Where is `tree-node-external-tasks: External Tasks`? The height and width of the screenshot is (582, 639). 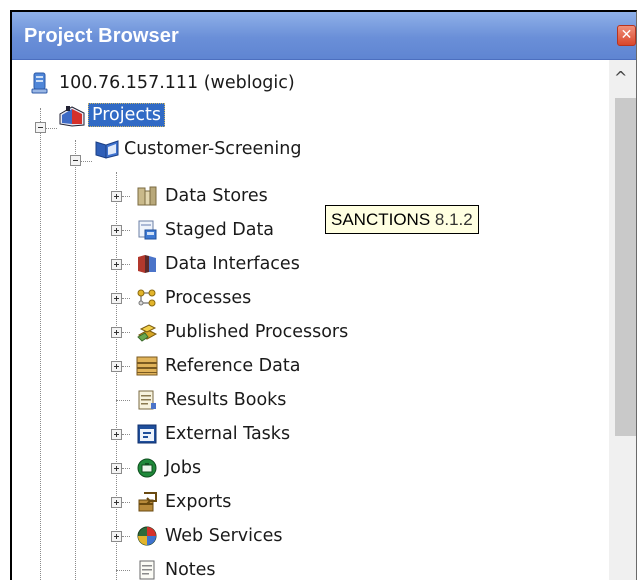
tree-node-external-tasks: External Tasks is located at coordinates (213, 434).